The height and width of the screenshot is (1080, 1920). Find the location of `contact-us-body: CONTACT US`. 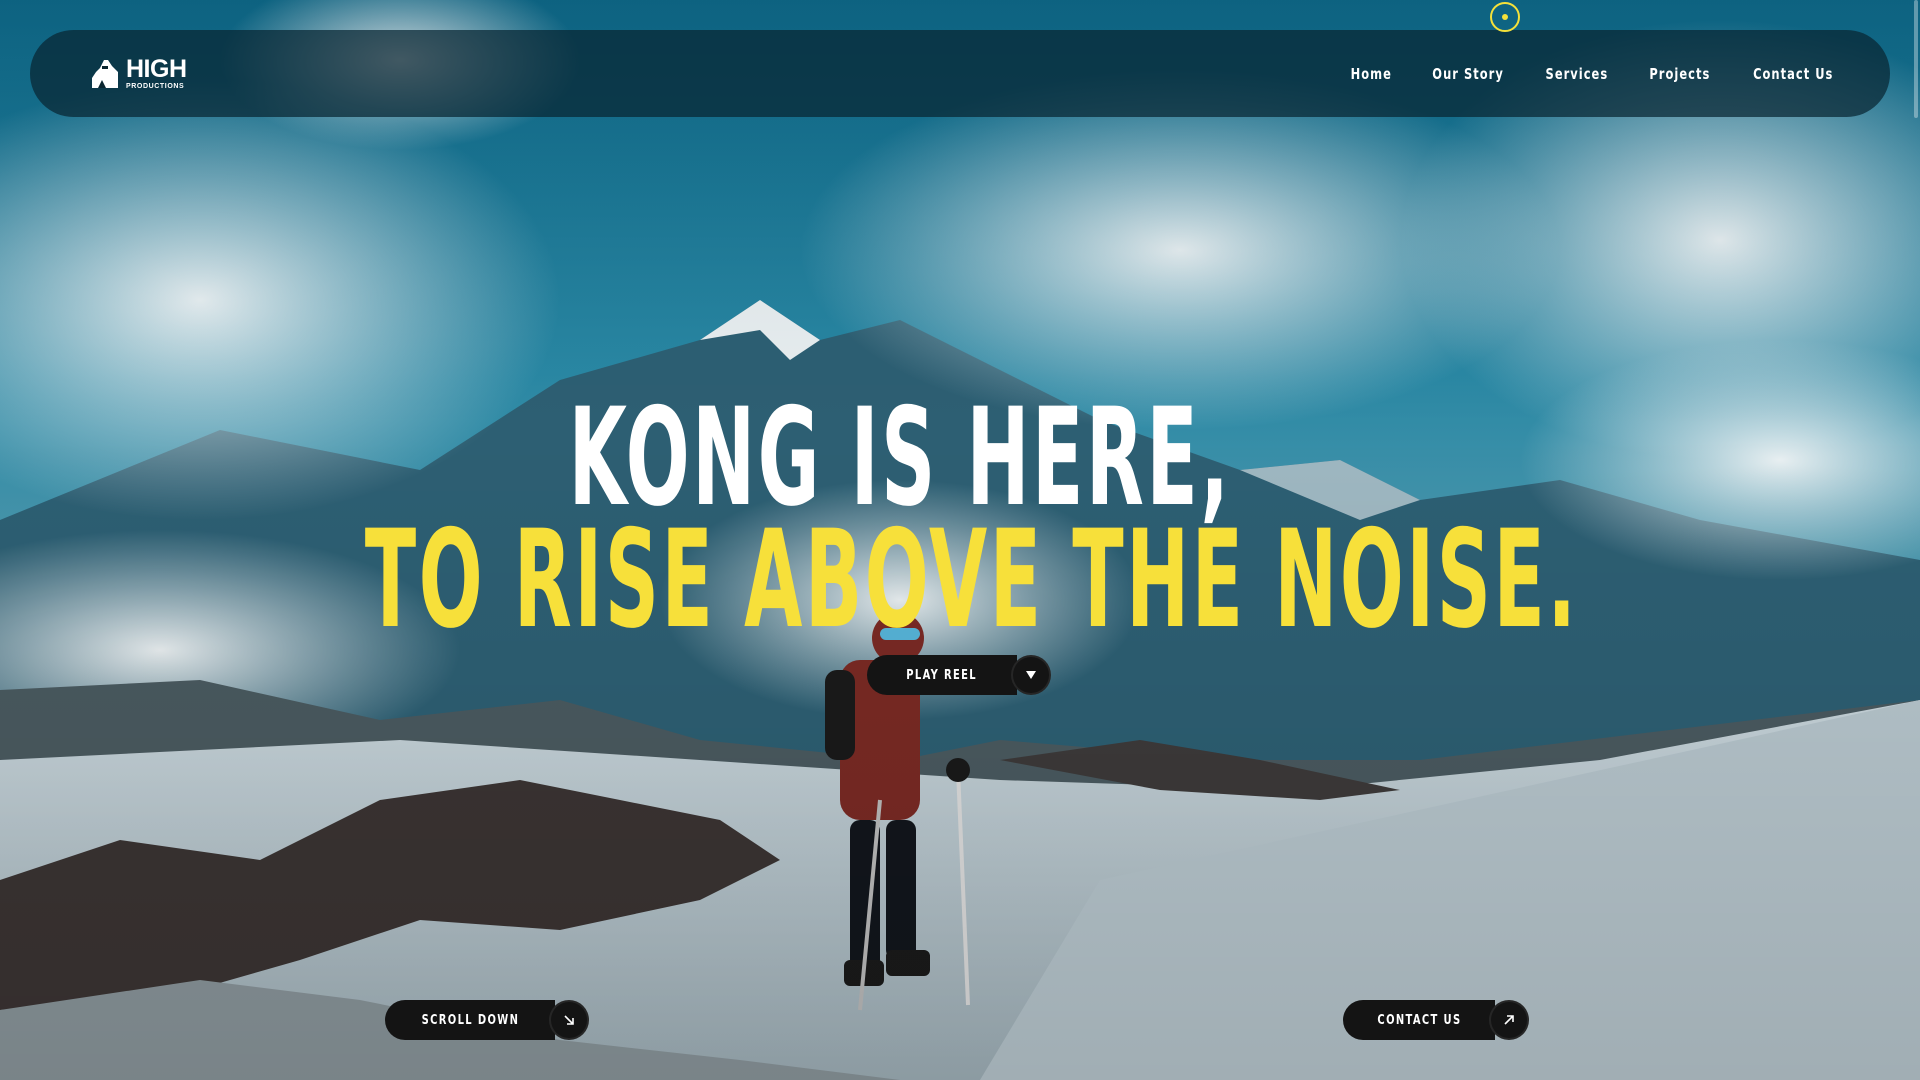

contact-us-body: CONTACT US is located at coordinates (1419, 1020).